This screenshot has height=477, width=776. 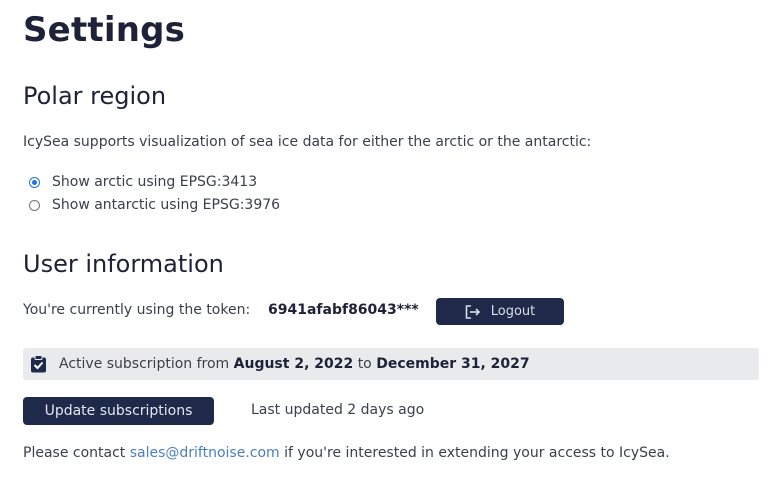 I want to click on subscription-prefix: Active subscription from, so click(x=144, y=364).